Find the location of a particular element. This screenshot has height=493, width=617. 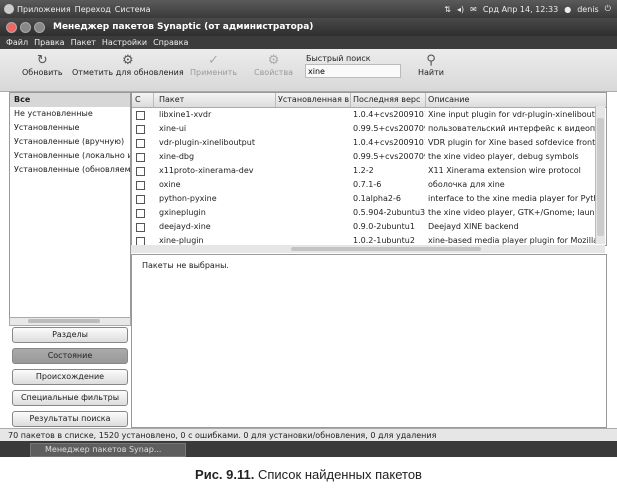

column-status: С is located at coordinates (143, 100).